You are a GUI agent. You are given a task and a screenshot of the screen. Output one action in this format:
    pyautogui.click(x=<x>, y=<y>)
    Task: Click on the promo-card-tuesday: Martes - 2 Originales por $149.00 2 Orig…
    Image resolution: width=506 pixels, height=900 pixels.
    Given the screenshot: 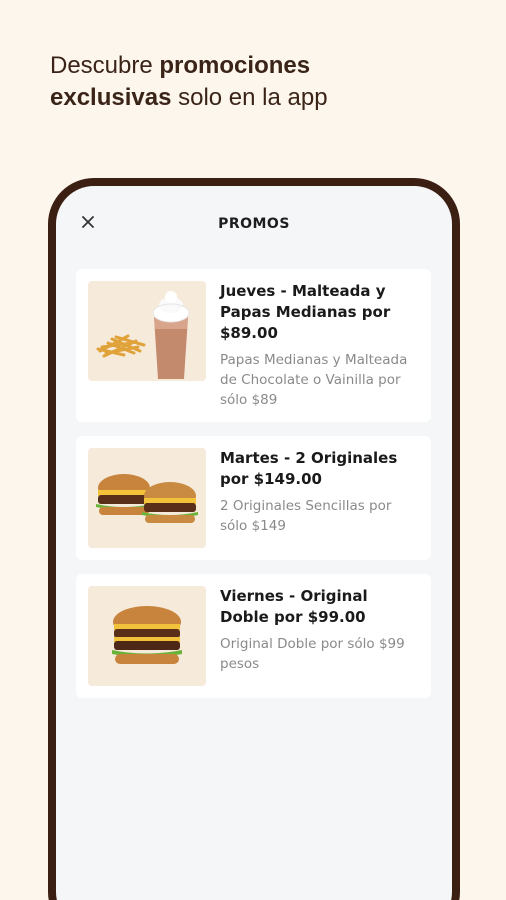 What is the action you would take?
    pyautogui.click(x=253, y=498)
    